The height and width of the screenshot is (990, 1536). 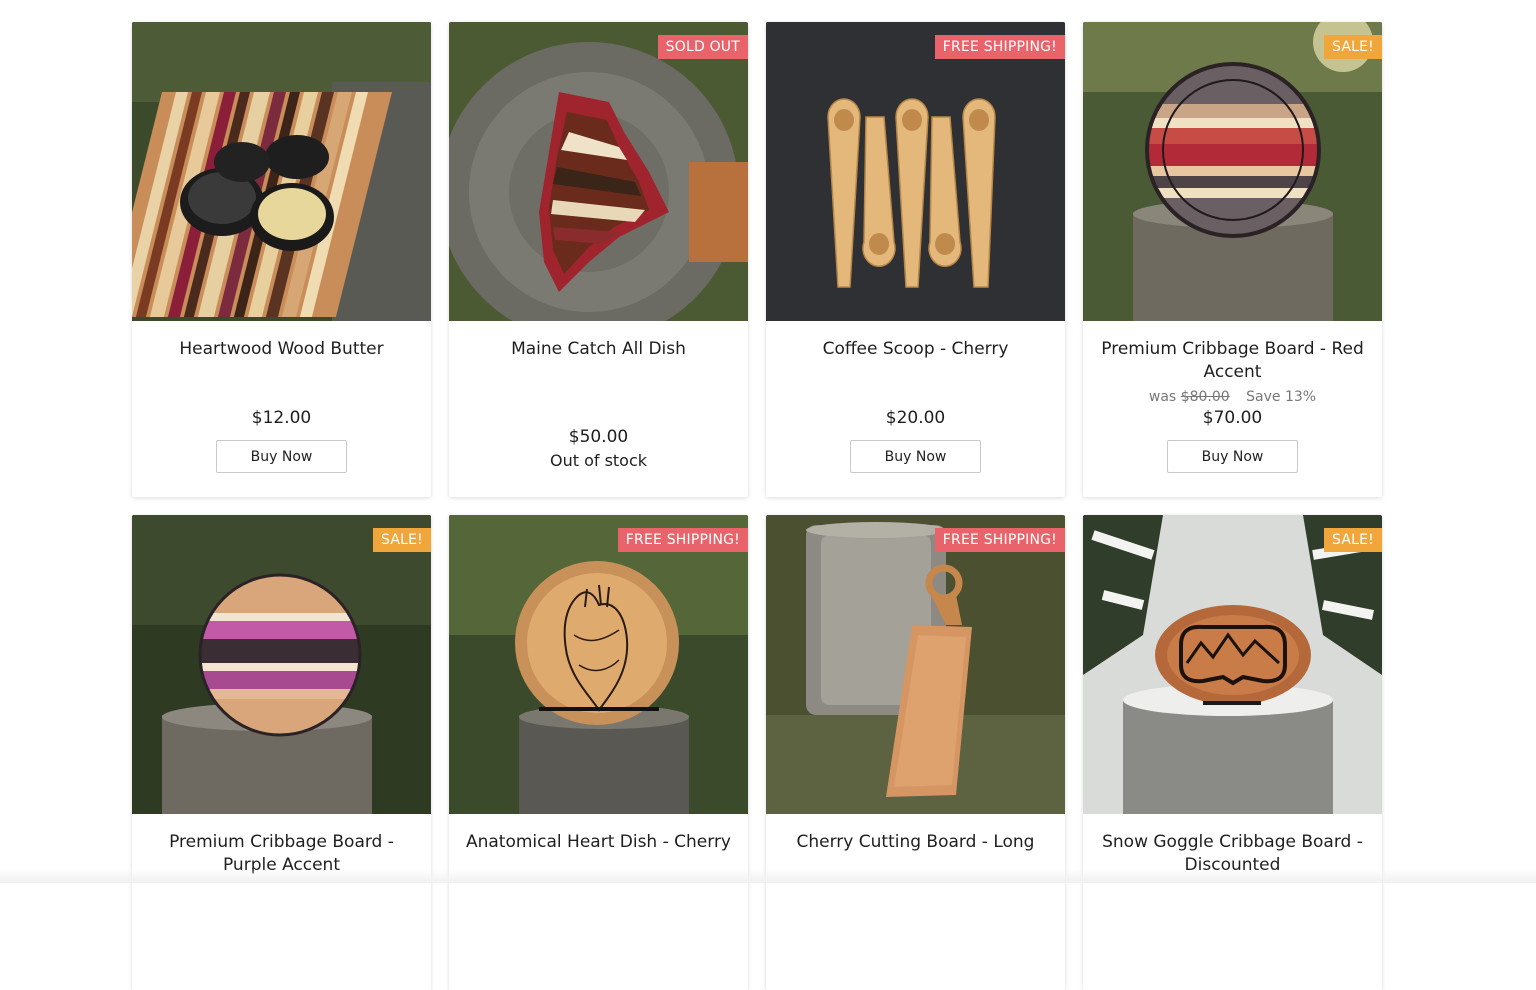 What do you see at coordinates (1281, 397) in the screenshot?
I see `save-percent: Save 13%` at bounding box center [1281, 397].